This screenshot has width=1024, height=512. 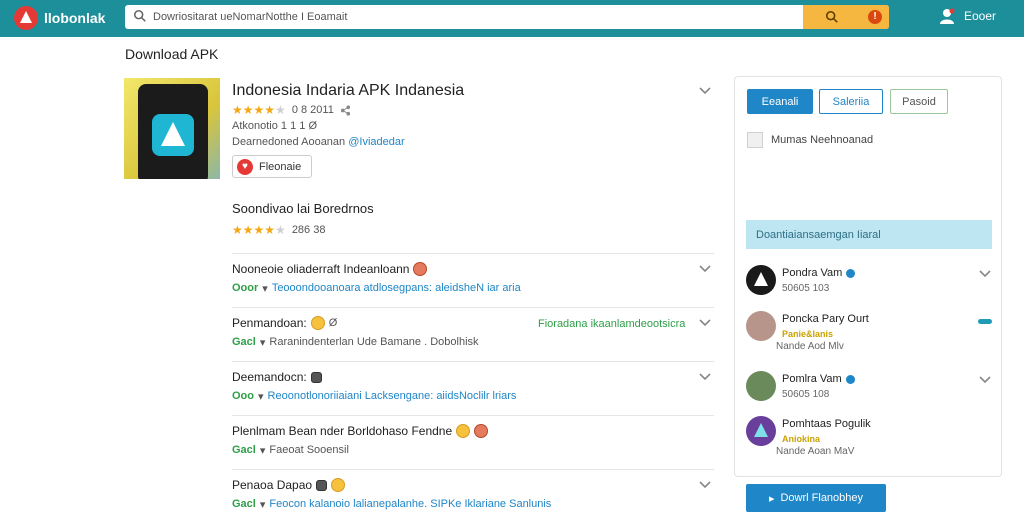 I want to click on favorite-button: ♥ Fleonaie, so click(x=272, y=166).